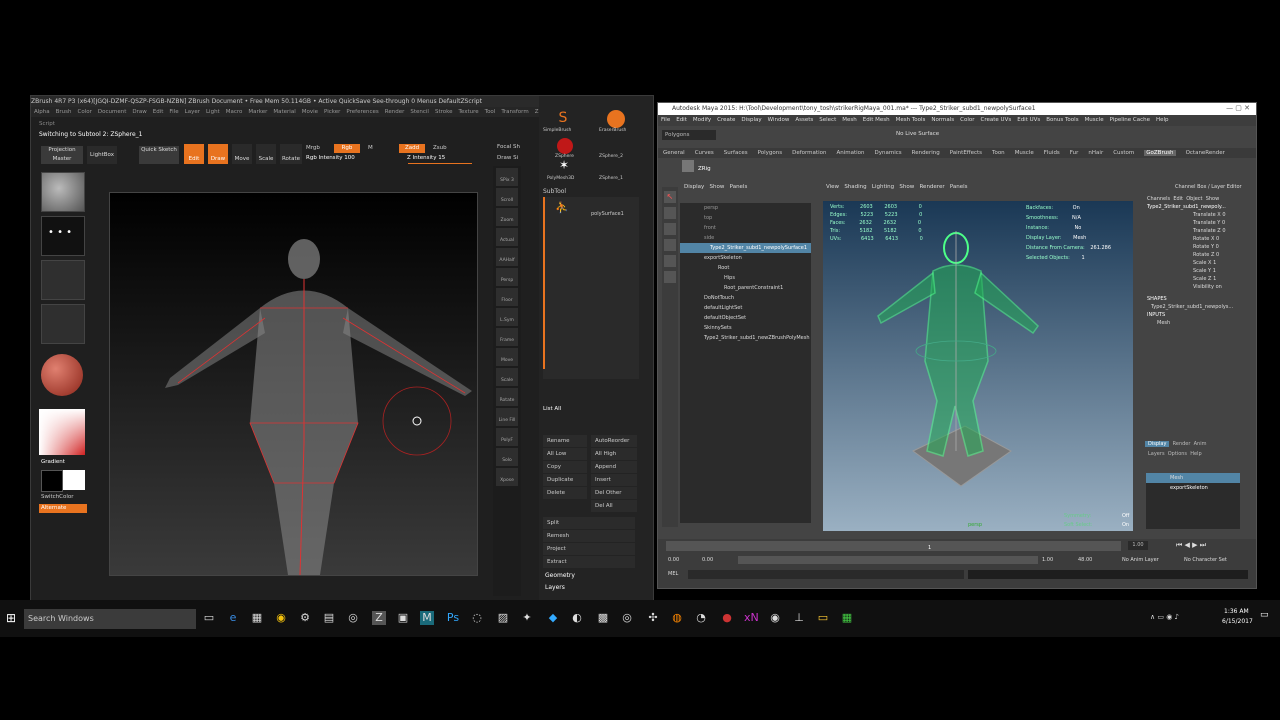 This screenshot has height=720, width=1280. What do you see at coordinates (507, 277) in the screenshot?
I see `persp-button: Persp` at bounding box center [507, 277].